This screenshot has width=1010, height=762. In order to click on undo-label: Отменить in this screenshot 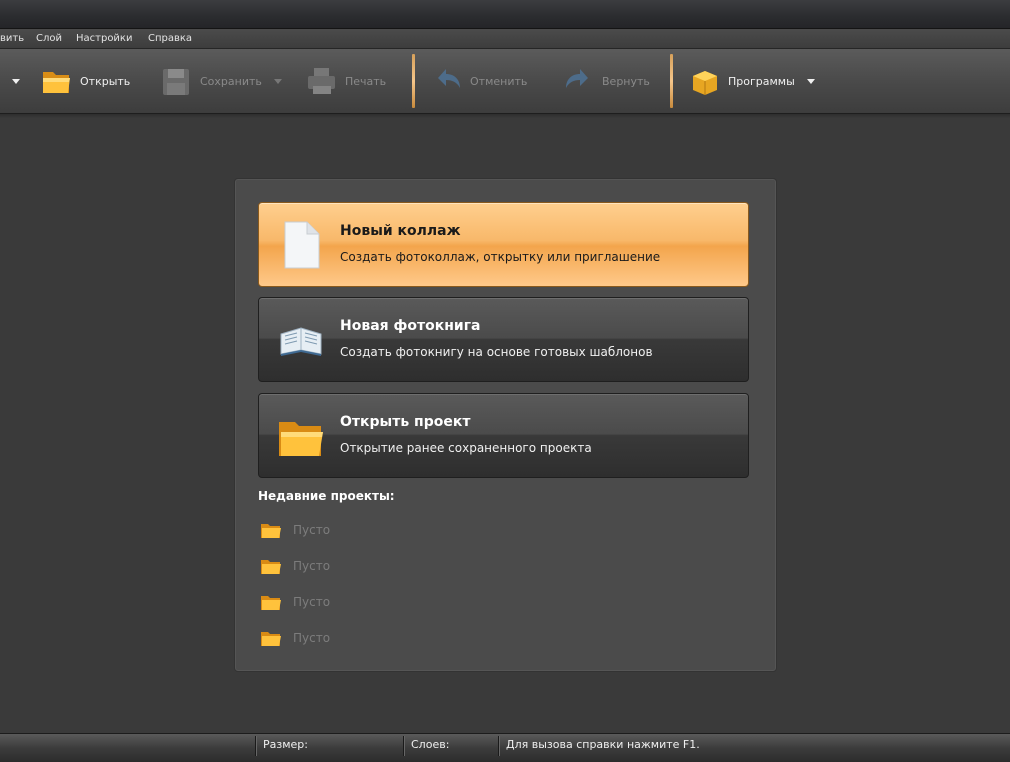, I will do `click(499, 81)`.